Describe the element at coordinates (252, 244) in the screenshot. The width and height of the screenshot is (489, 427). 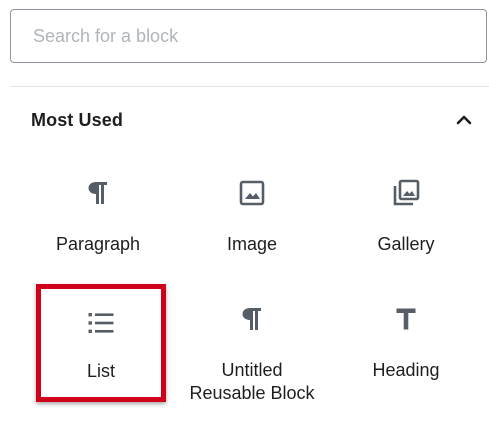
I see `block-label: Image` at that location.